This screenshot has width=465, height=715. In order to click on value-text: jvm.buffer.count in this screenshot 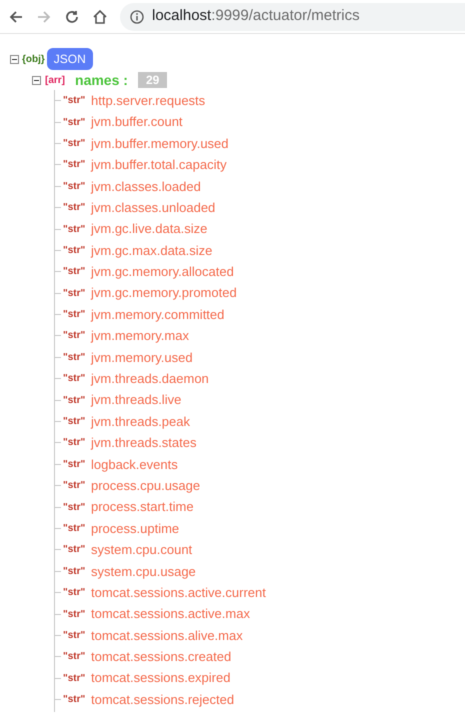, I will do `click(137, 122)`.